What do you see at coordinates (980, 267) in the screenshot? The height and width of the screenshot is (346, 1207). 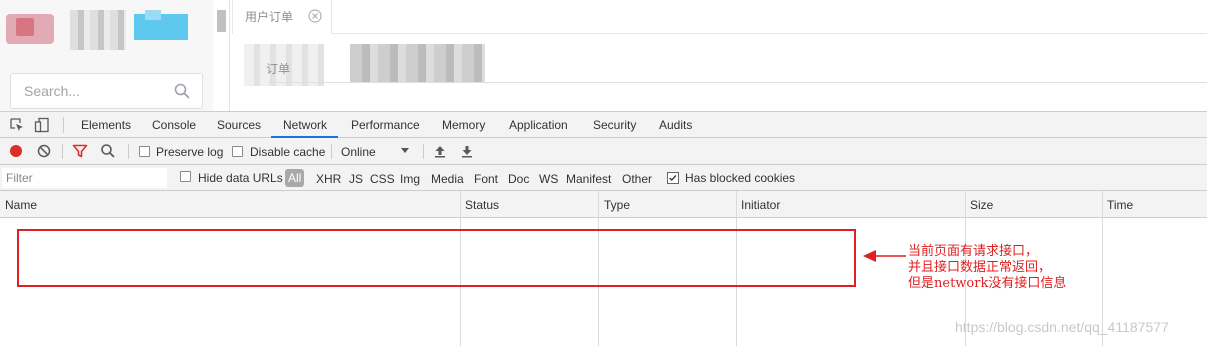 I see `annotation-line: 并且接口数据正常返回，` at bounding box center [980, 267].